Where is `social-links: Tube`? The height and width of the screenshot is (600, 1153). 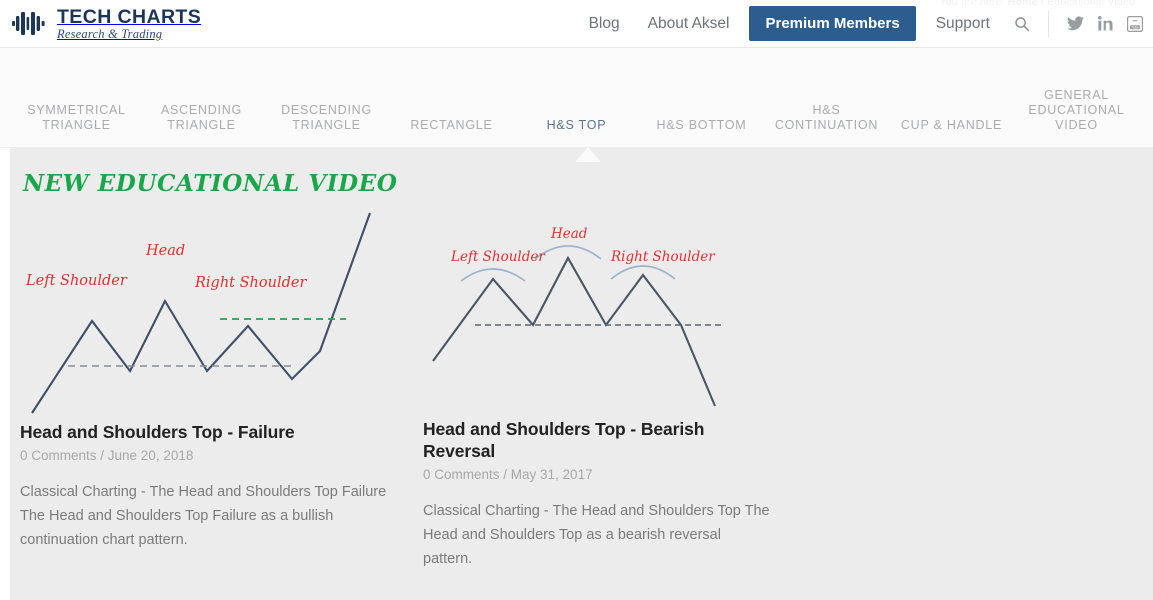 social-links: Tube is located at coordinates (1095, 23).